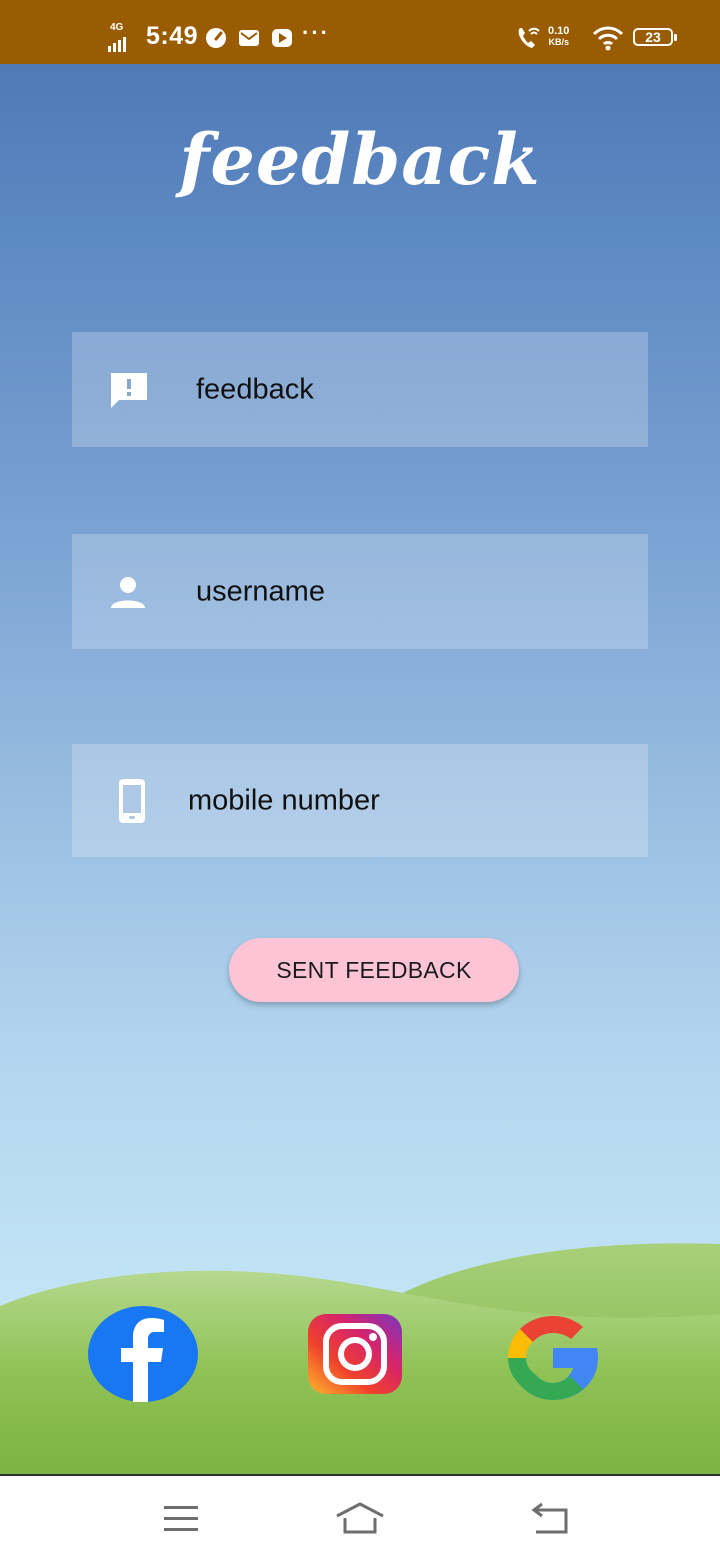  Describe the element at coordinates (129, 390) in the screenshot. I see `feedback-icon` at that location.